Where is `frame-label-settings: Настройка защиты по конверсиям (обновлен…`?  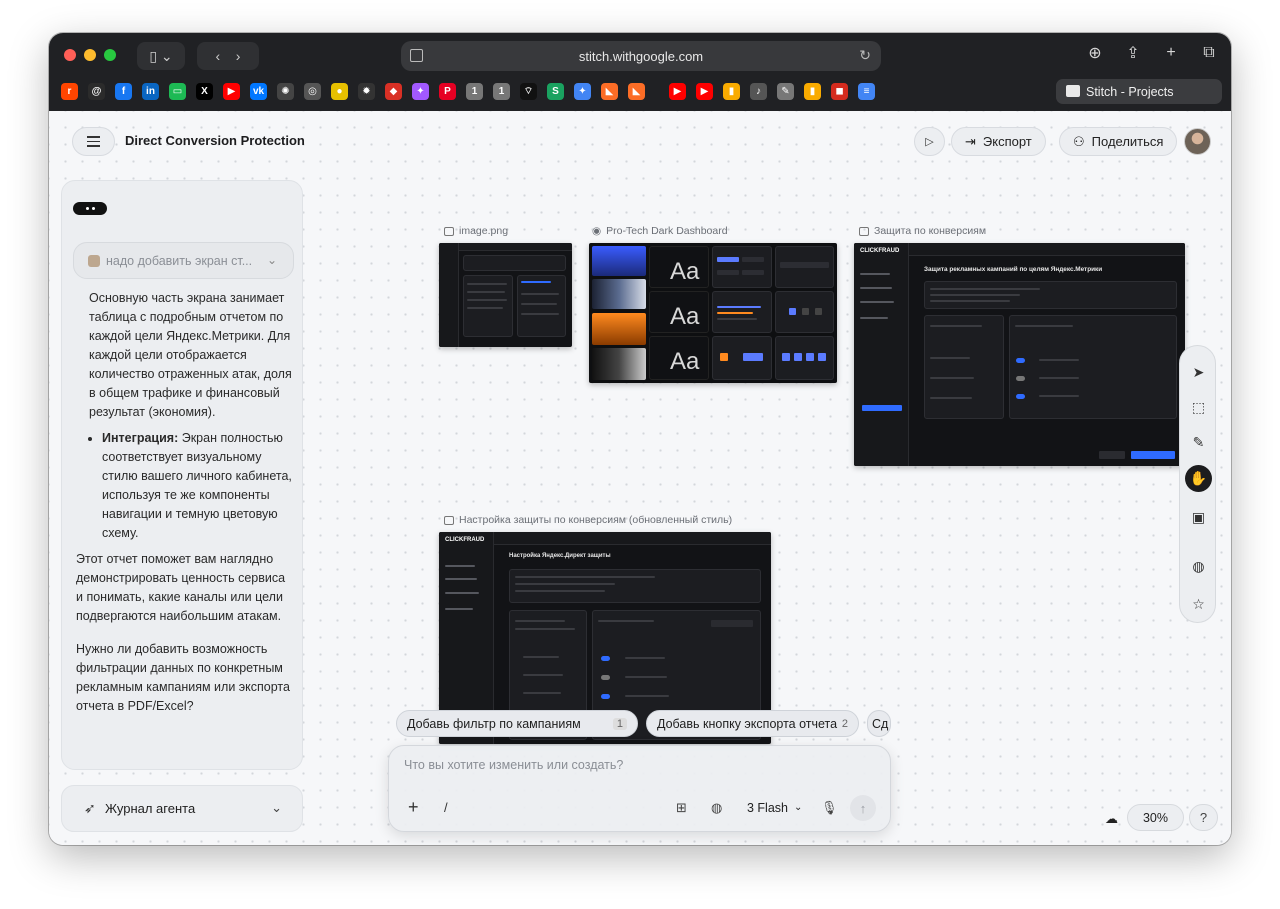
frame-label-settings: Настройка защиты по конверсиям (обновлен… is located at coordinates (588, 520).